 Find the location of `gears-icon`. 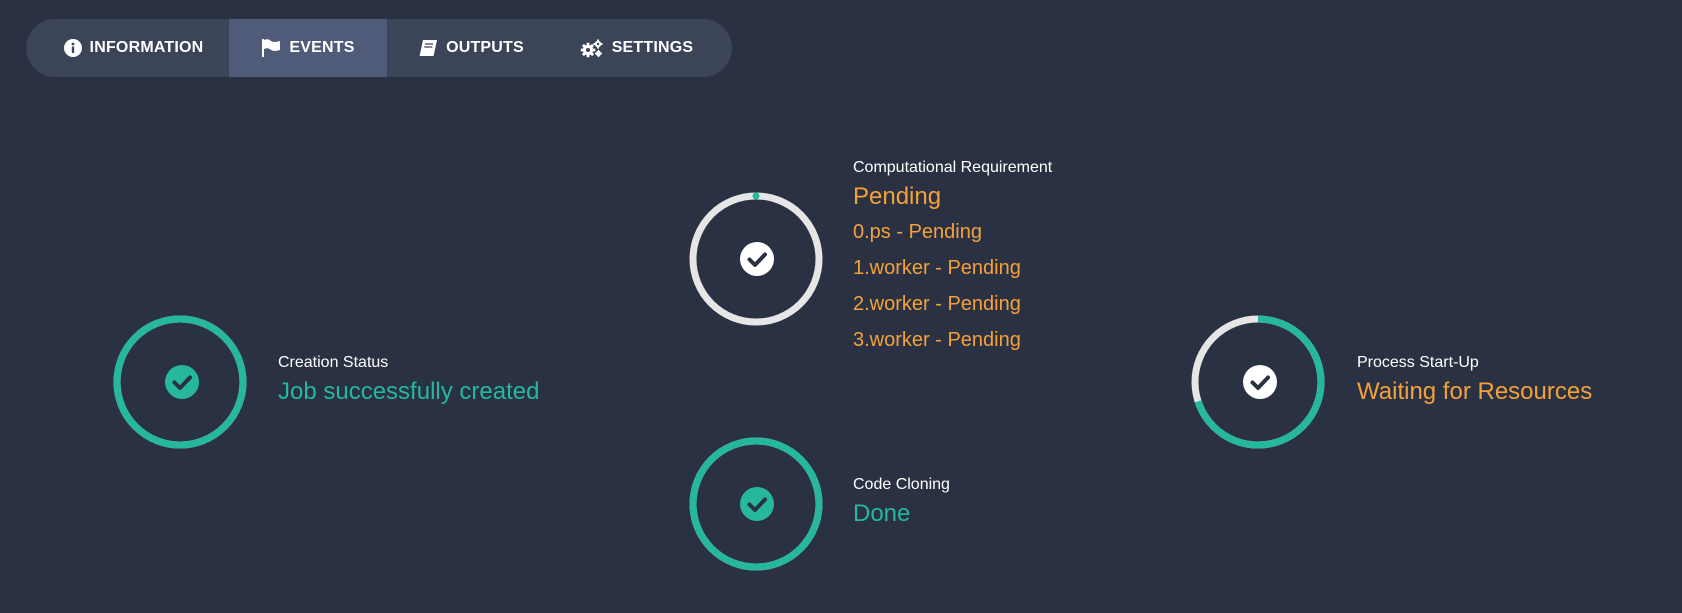

gears-icon is located at coordinates (591, 48).